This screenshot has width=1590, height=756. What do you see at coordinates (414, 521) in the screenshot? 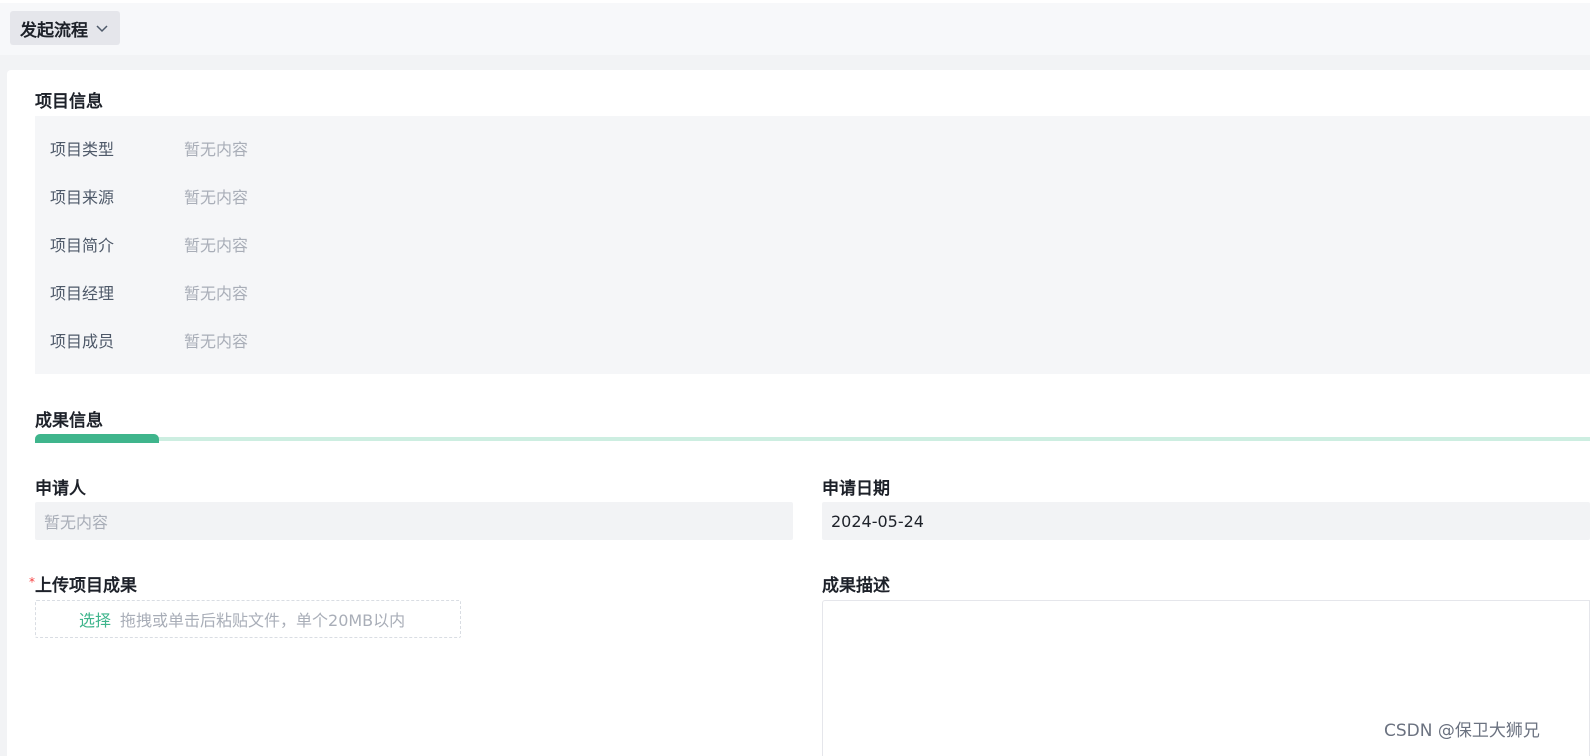
I see `applicant-field: 暂无内容` at bounding box center [414, 521].